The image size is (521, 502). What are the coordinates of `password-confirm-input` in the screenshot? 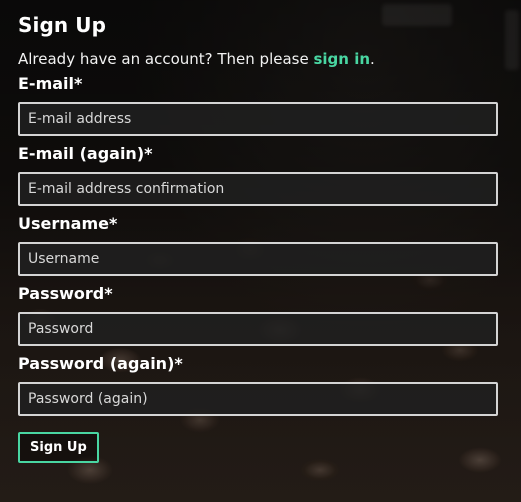 It's located at (258, 399).